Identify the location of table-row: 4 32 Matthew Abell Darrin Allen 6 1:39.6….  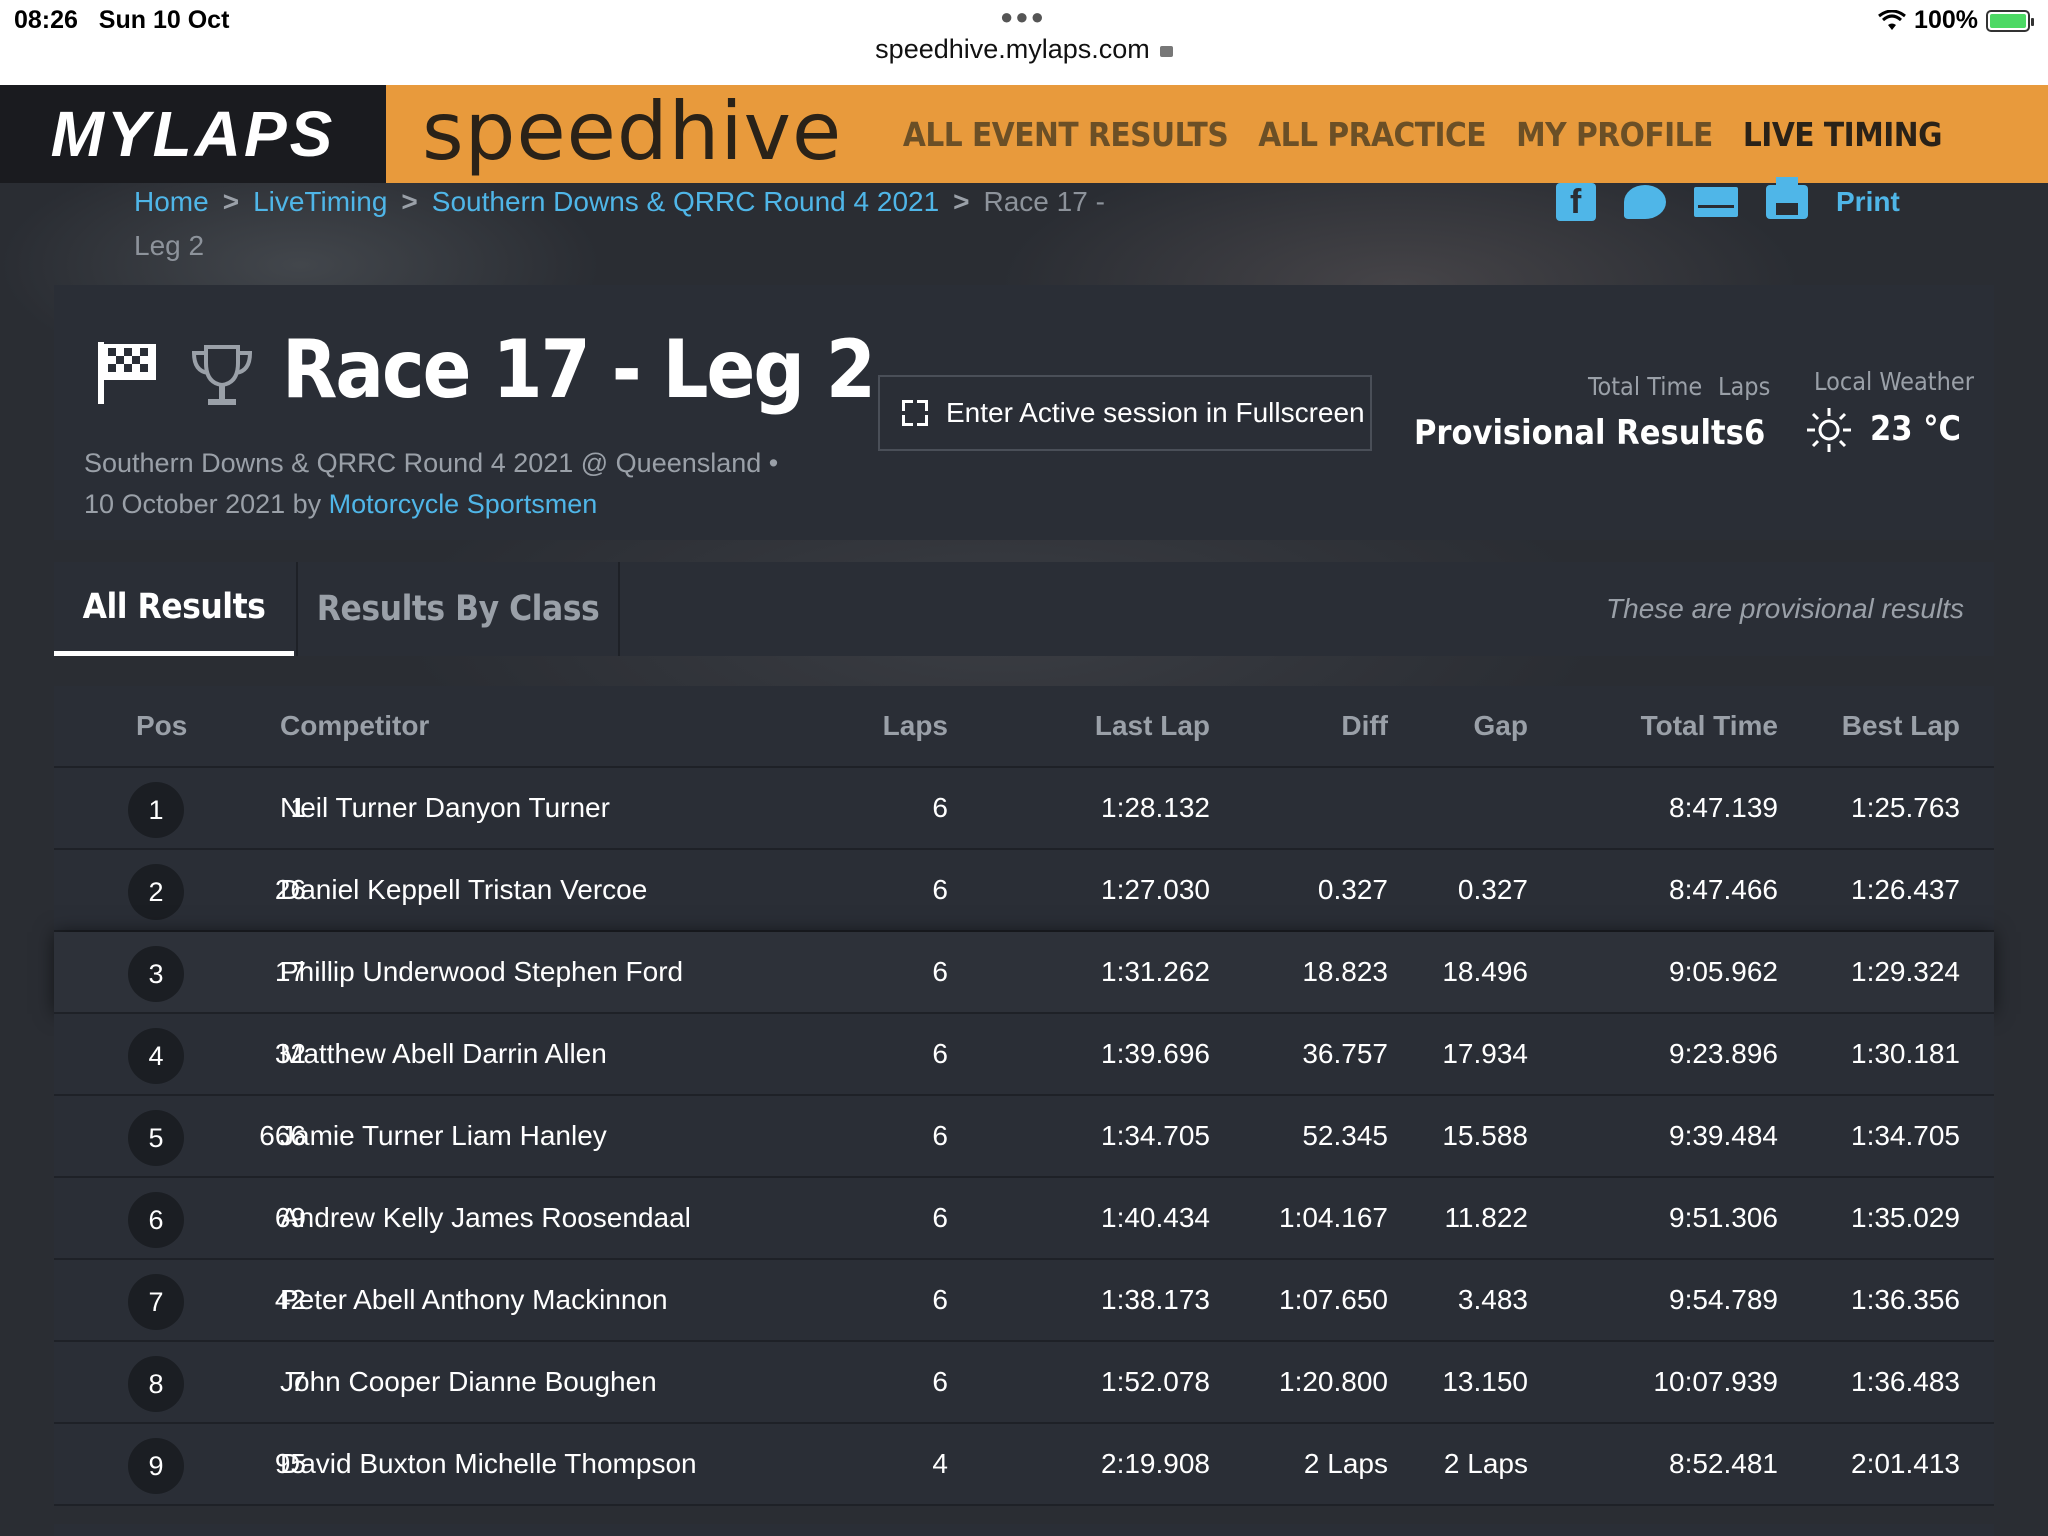
(1024, 1055).